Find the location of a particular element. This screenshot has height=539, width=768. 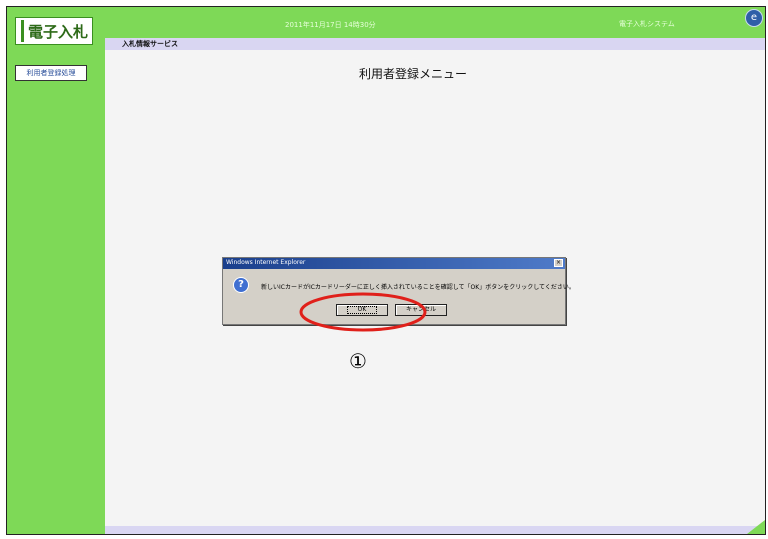

system-name: 電子入札システム is located at coordinates (647, 24).